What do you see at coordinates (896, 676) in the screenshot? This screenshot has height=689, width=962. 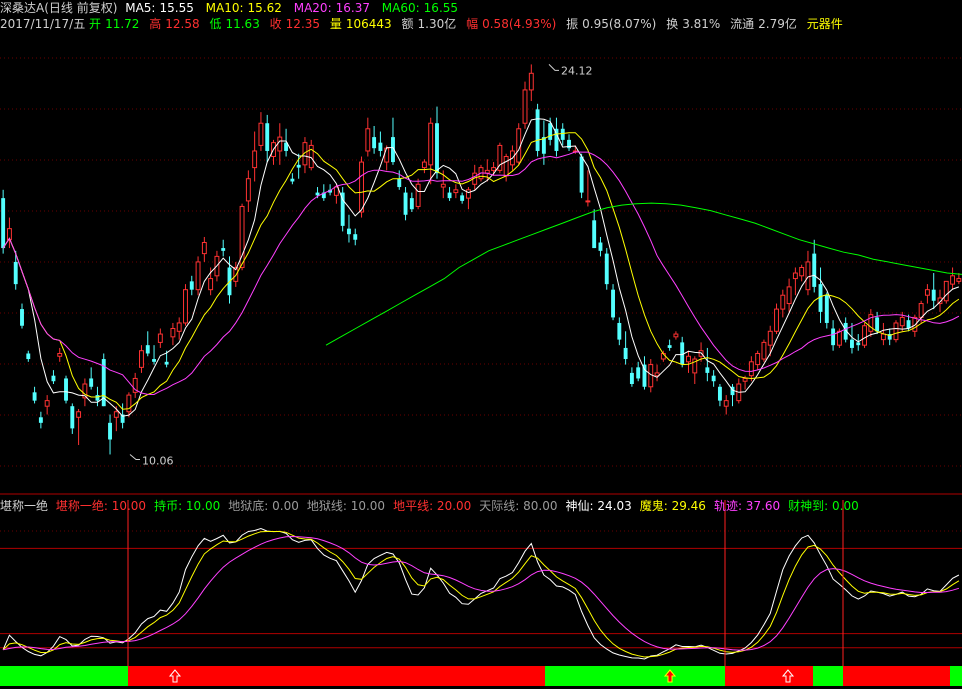 I see `buy-signal-segment` at bounding box center [896, 676].